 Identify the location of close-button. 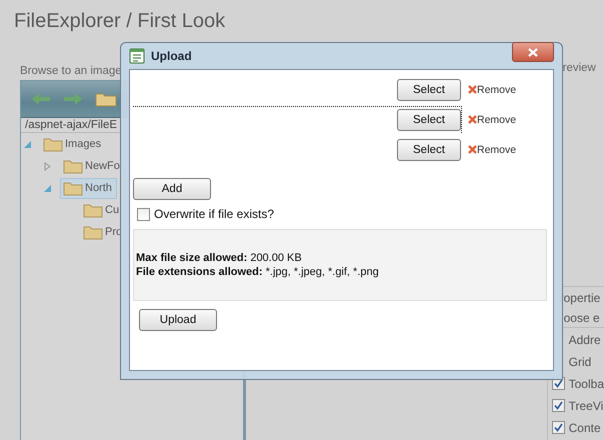
(533, 52).